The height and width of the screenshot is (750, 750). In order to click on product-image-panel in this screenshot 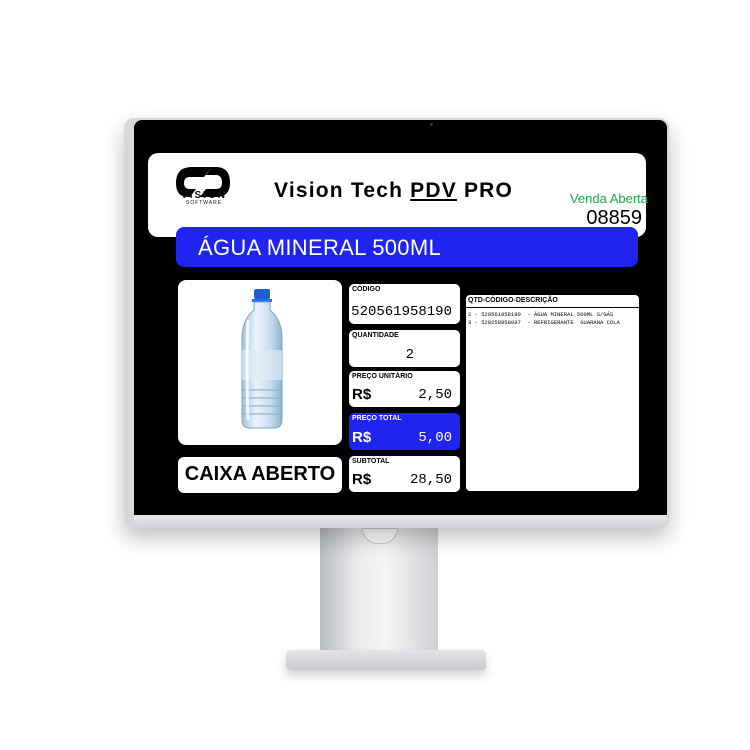, I will do `click(260, 362)`.